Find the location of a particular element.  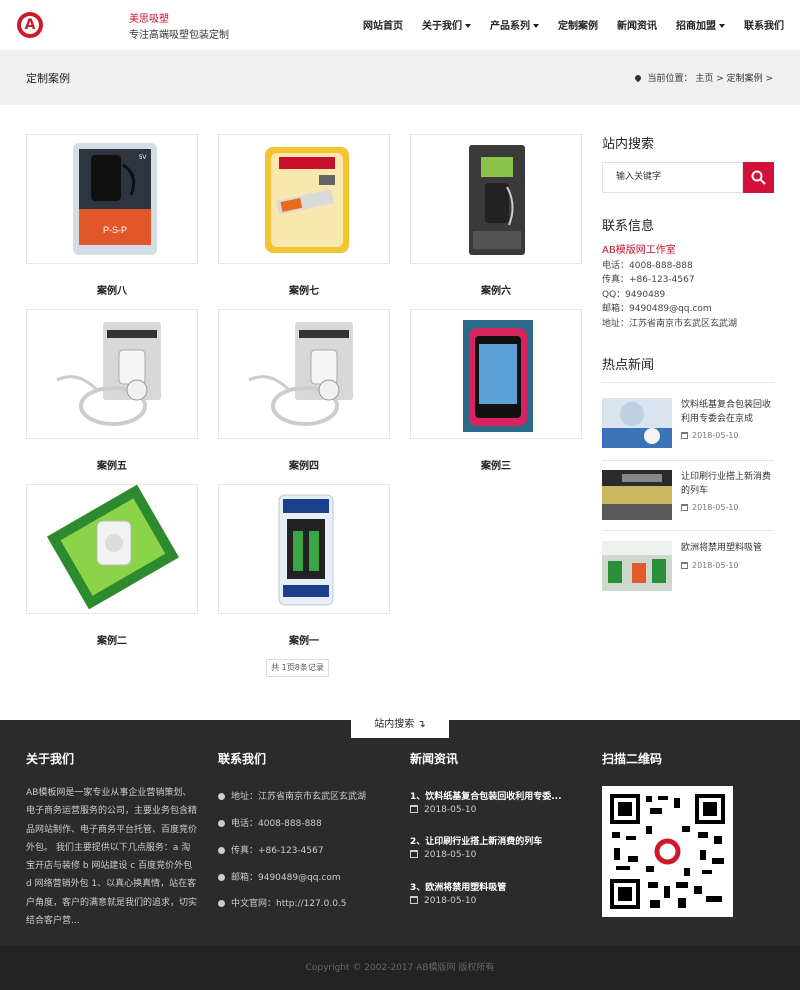

nav-cases: 定制案例 is located at coordinates (578, 24).